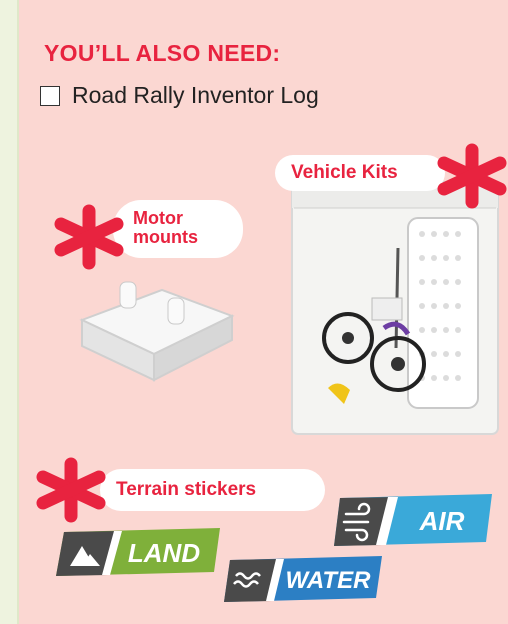  What do you see at coordinates (50, 95) in the screenshot?
I see `checkbox` at bounding box center [50, 95].